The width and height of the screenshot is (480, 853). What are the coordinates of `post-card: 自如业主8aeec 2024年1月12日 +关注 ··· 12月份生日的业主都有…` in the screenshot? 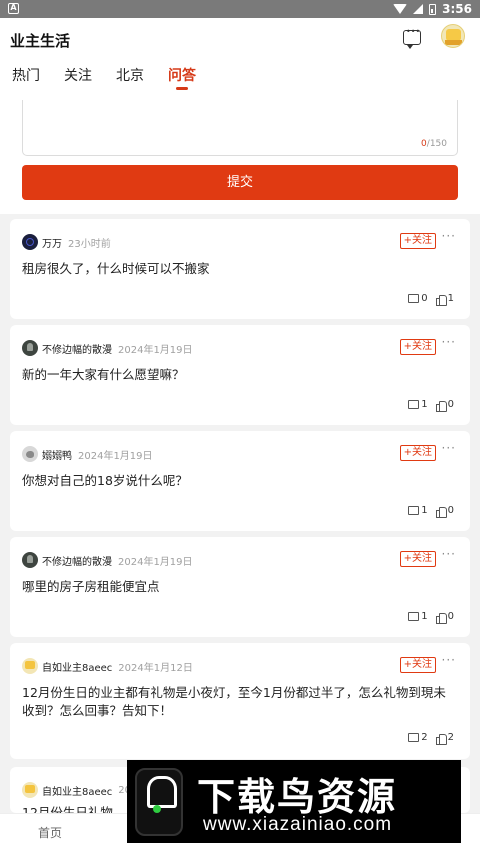 It's located at (240, 701).